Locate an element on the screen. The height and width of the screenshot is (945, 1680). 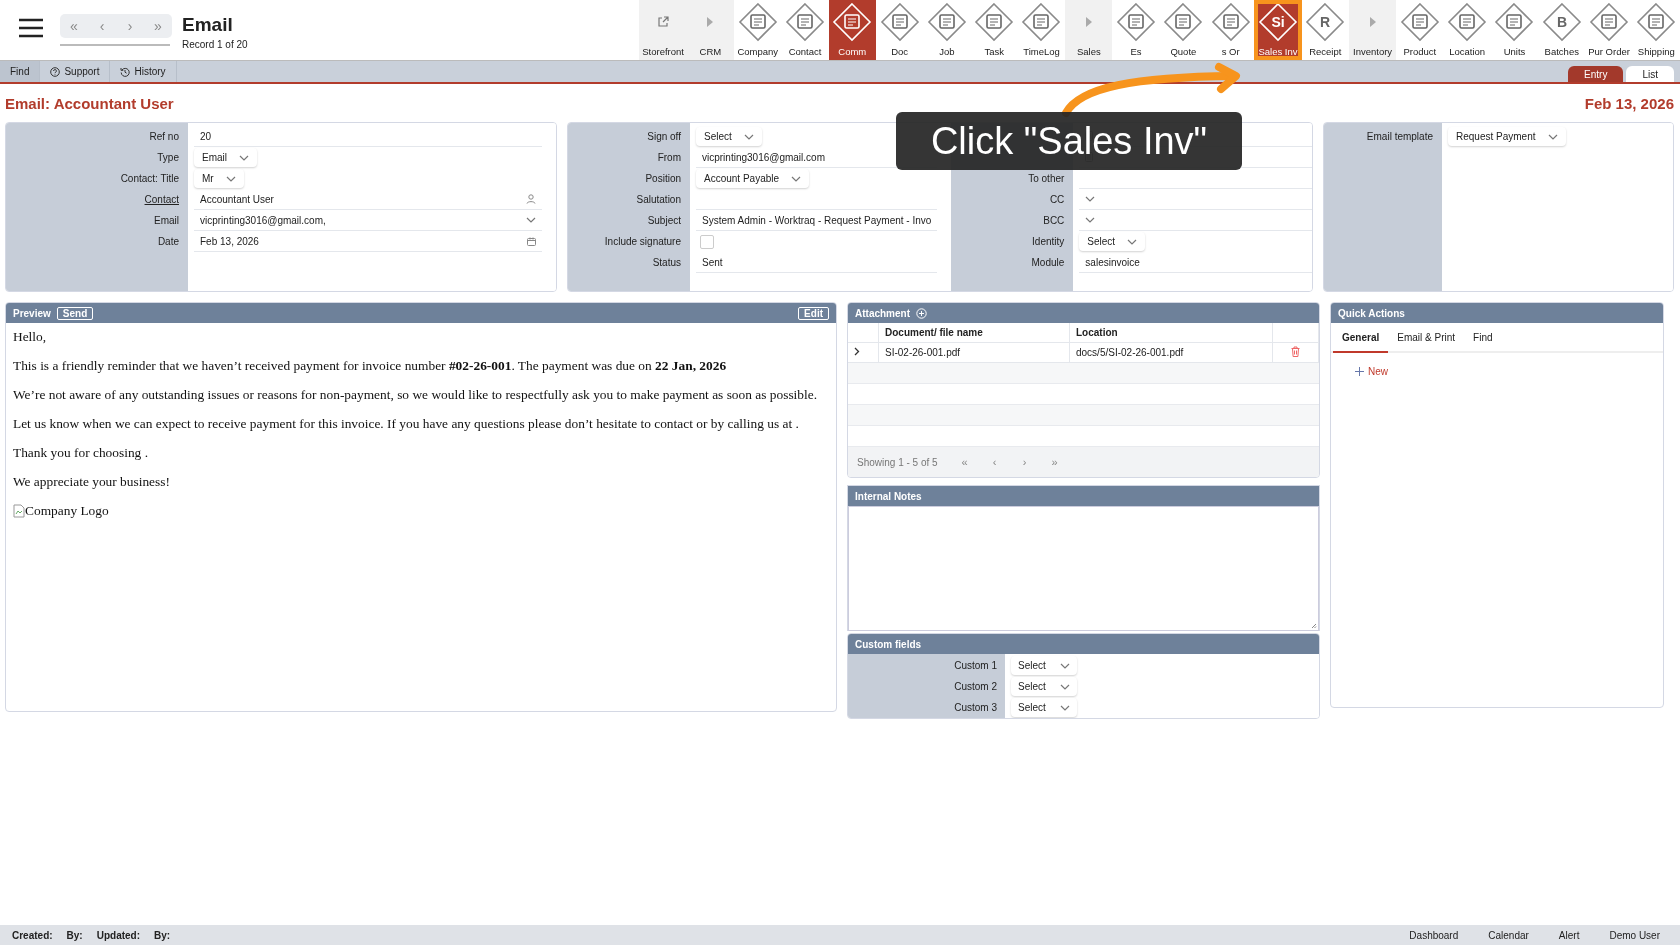
toolbar-link: History is located at coordinates (143, 71).